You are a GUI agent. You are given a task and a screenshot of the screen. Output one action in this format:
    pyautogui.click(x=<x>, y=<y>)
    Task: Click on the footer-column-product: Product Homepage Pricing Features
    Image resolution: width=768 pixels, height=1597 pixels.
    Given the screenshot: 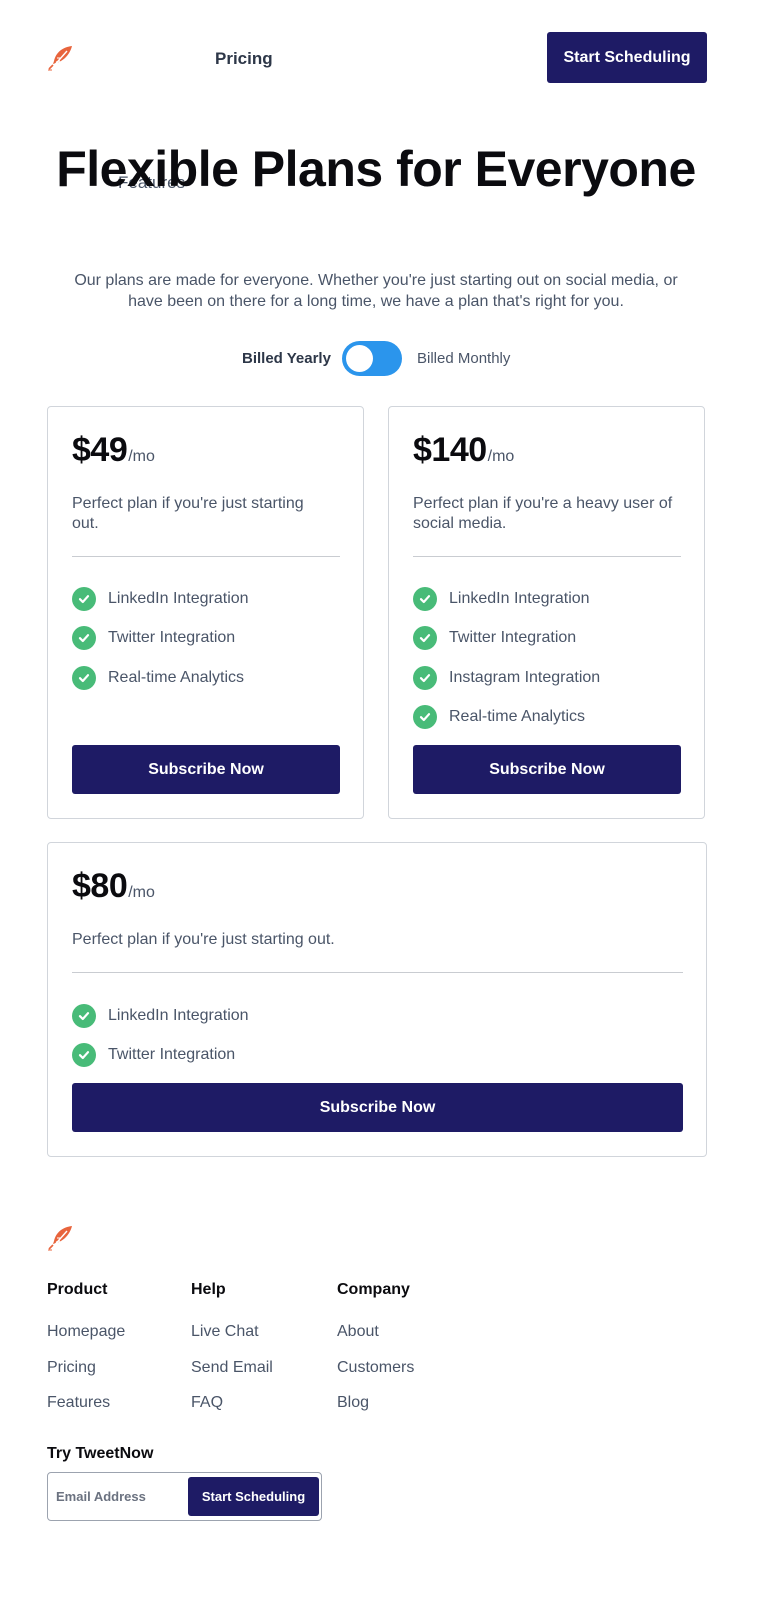 What is the action you would take?
    pyautogui.click(x=86, y=1354)
    